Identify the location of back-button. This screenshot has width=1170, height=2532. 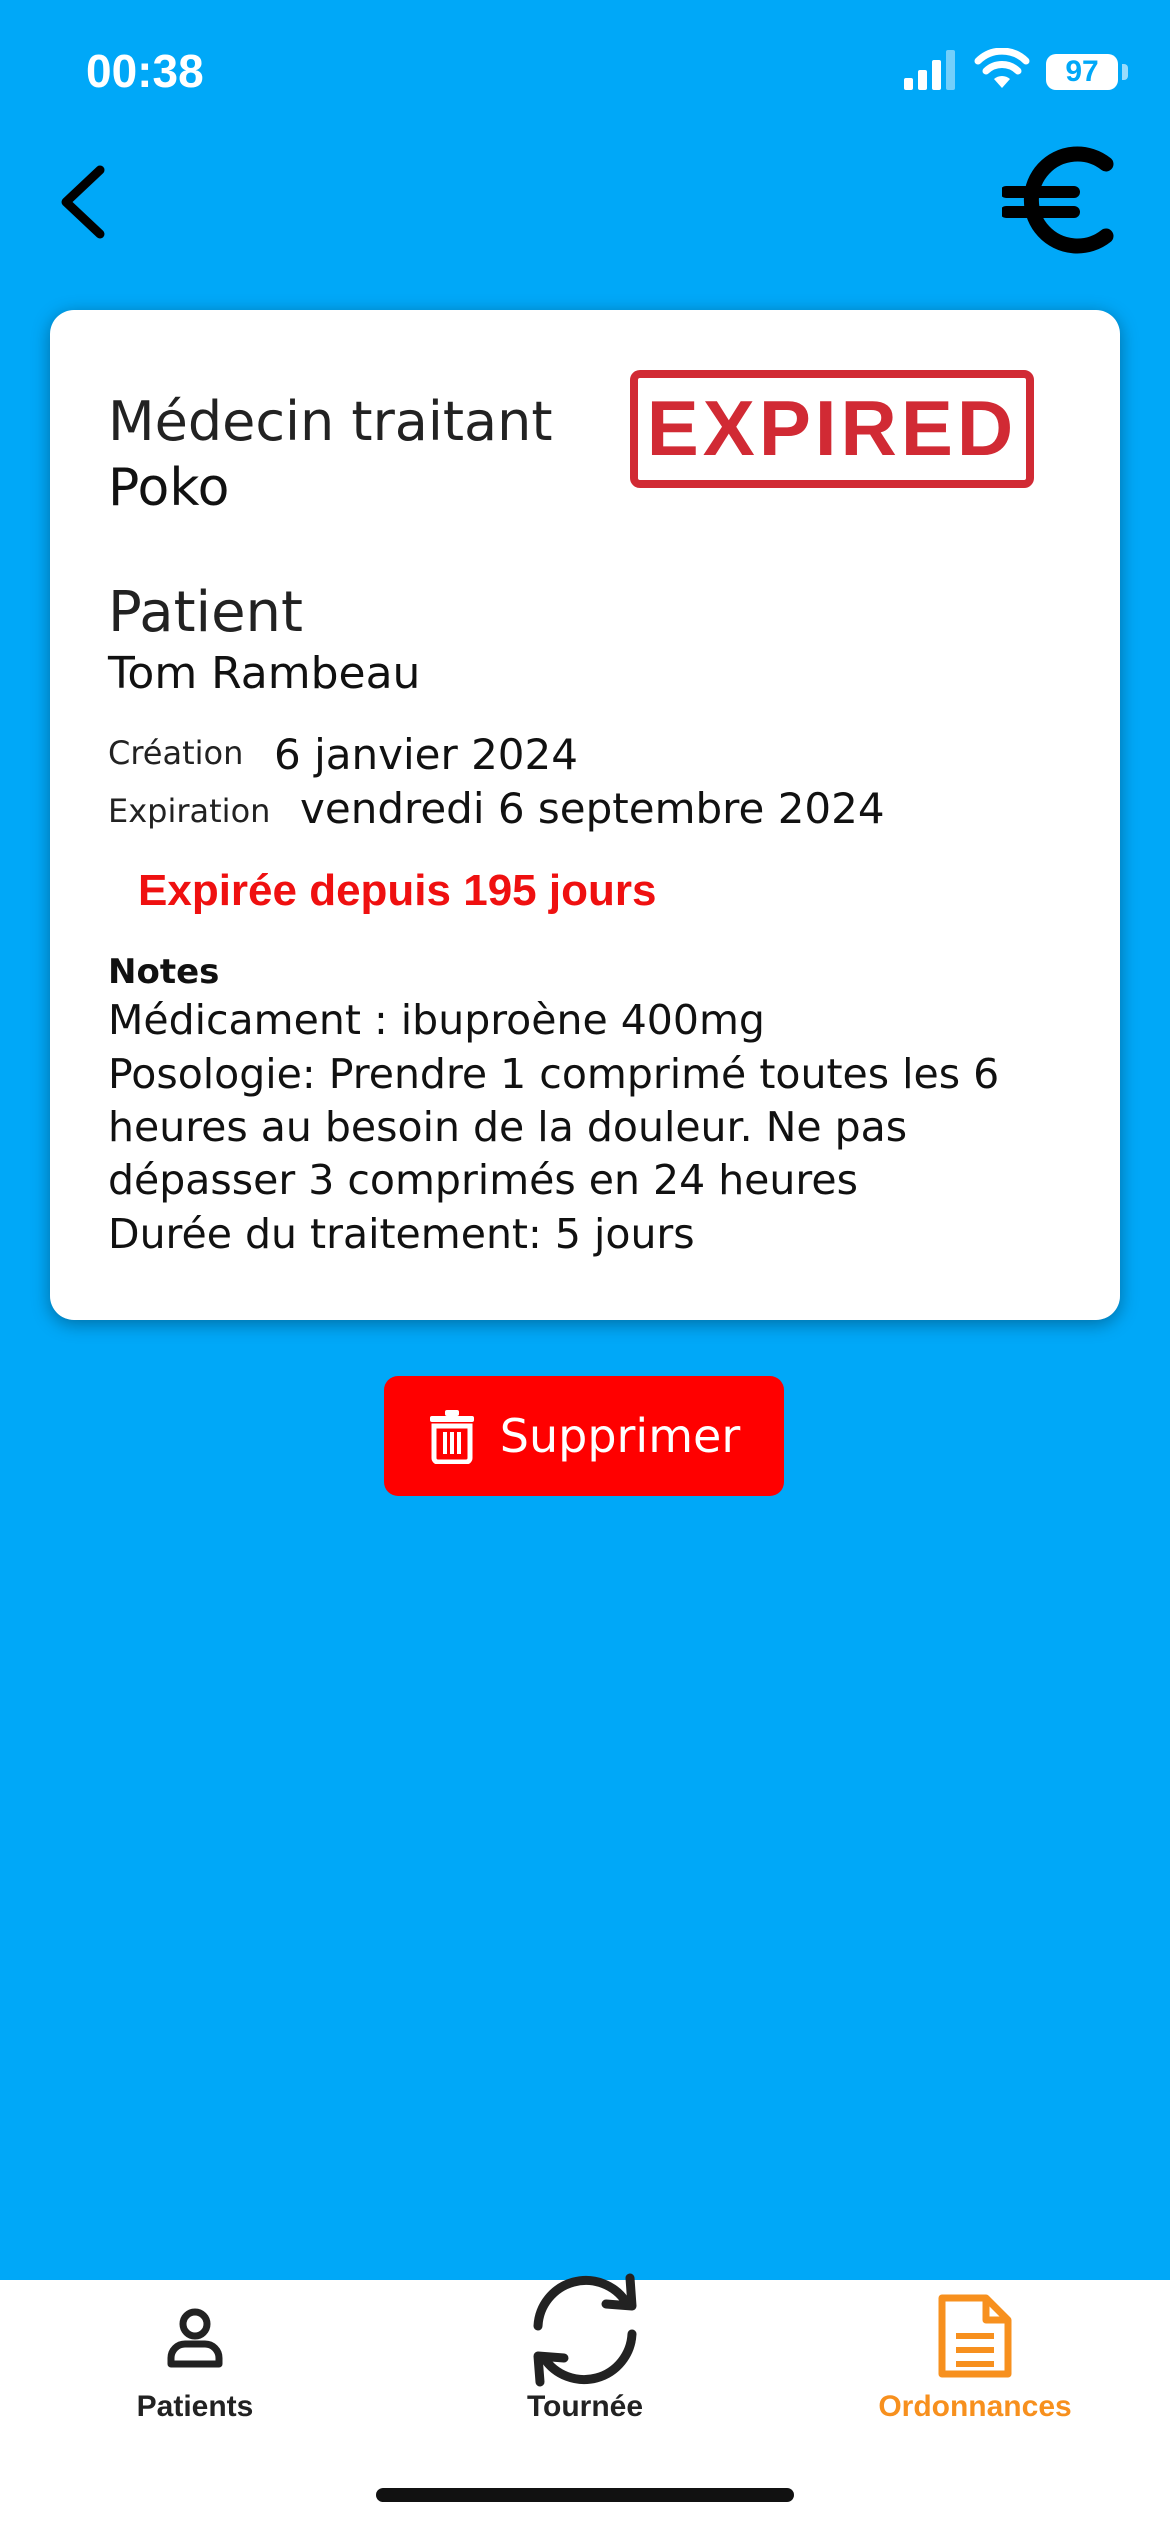
(85, 202).